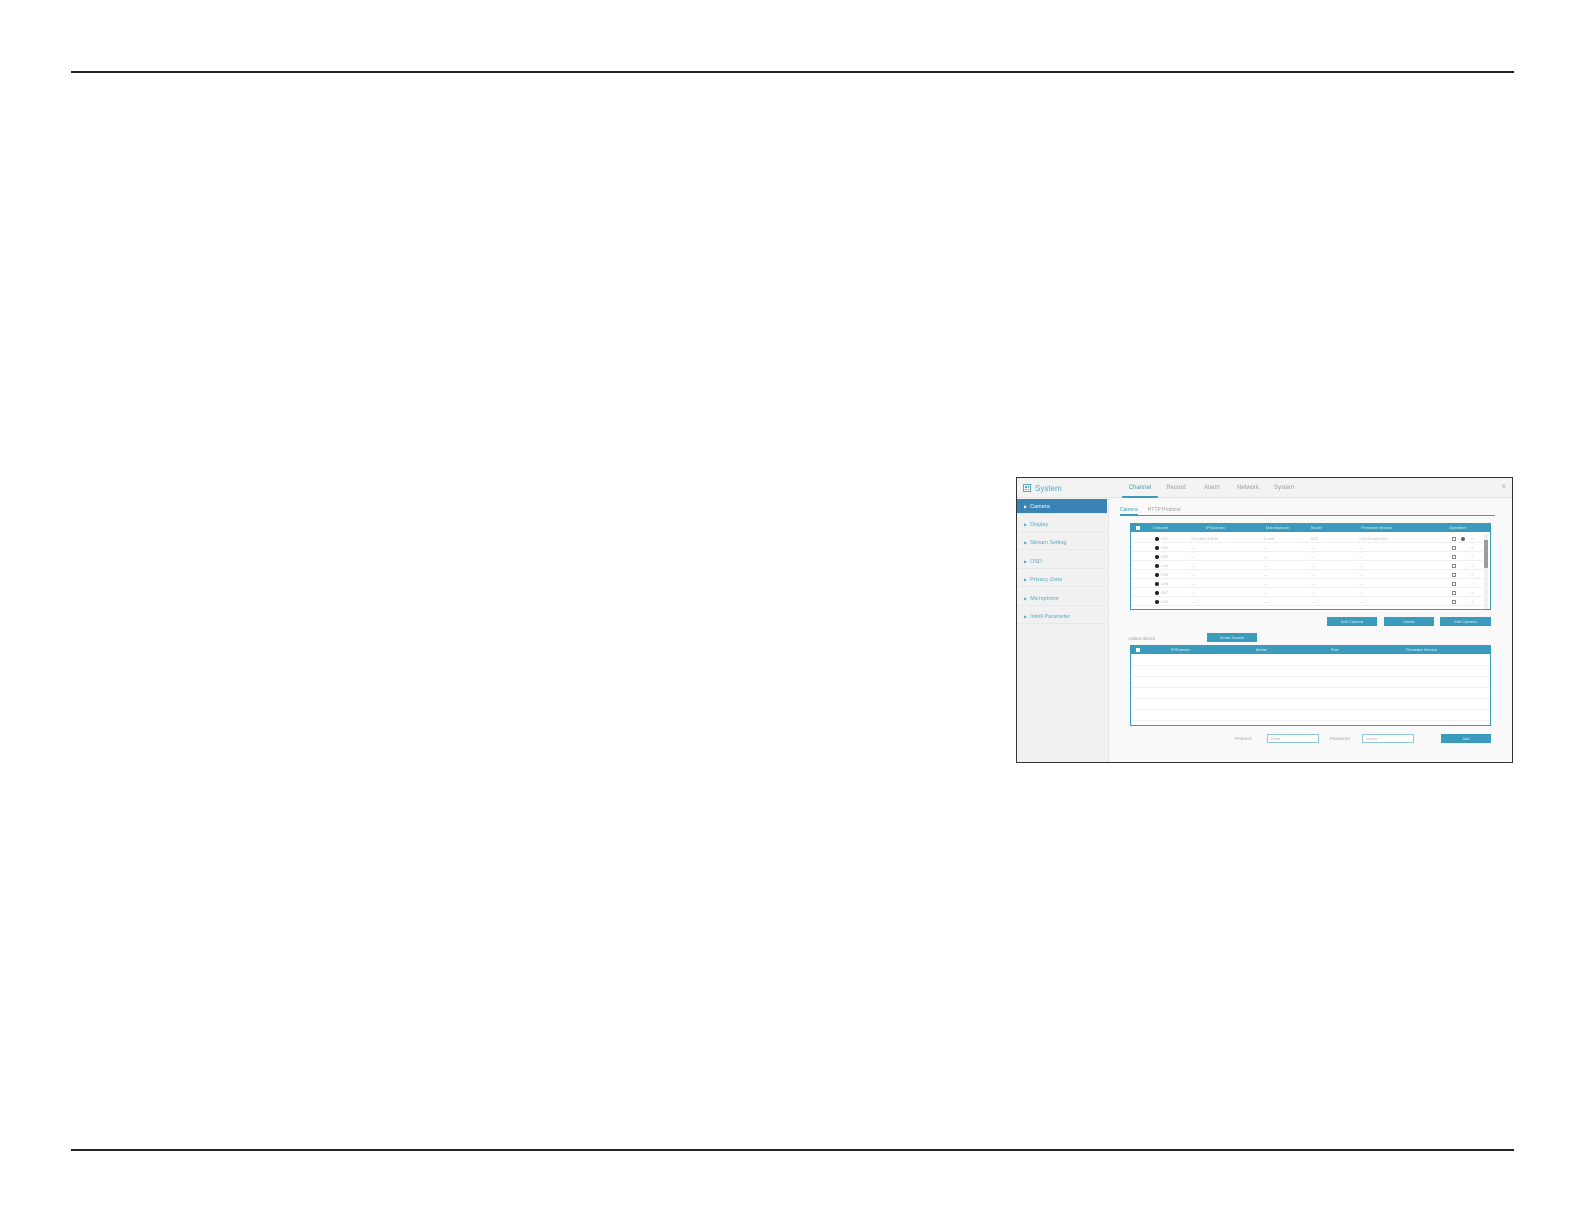 This screenshot has height=1225, width=1585. What do you see at coordinates (1050, 617) in the screenshot?
I see `sidebar-item-label: Intelli Parameter` at bounding box center [1050, 617].